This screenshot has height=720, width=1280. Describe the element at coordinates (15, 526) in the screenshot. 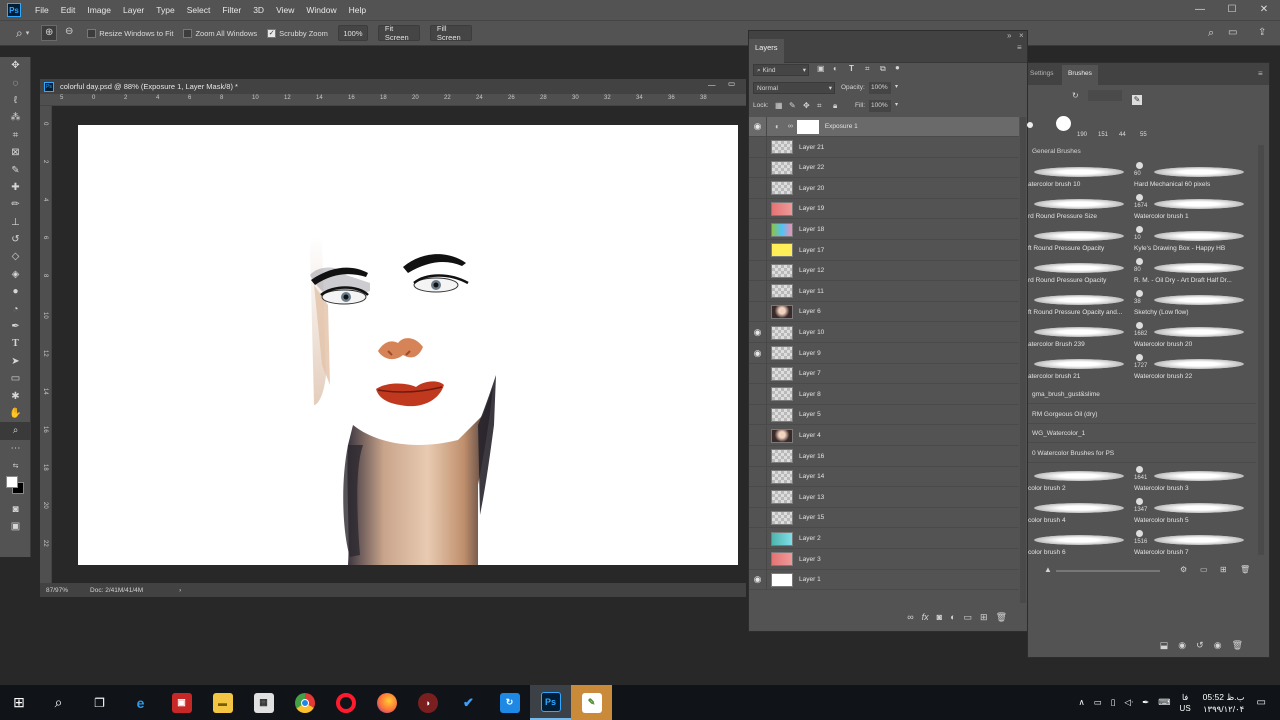

I see `screen-mode-icon: ▣` at that location.